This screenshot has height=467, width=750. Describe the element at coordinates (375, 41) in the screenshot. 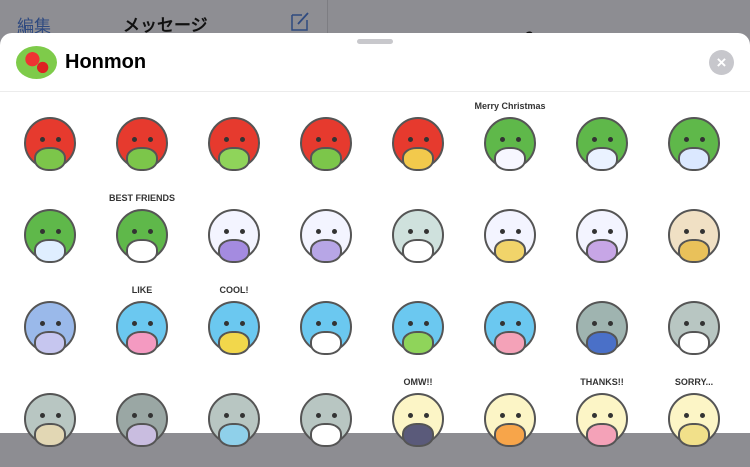

I see `sheet-grabber` at that location.